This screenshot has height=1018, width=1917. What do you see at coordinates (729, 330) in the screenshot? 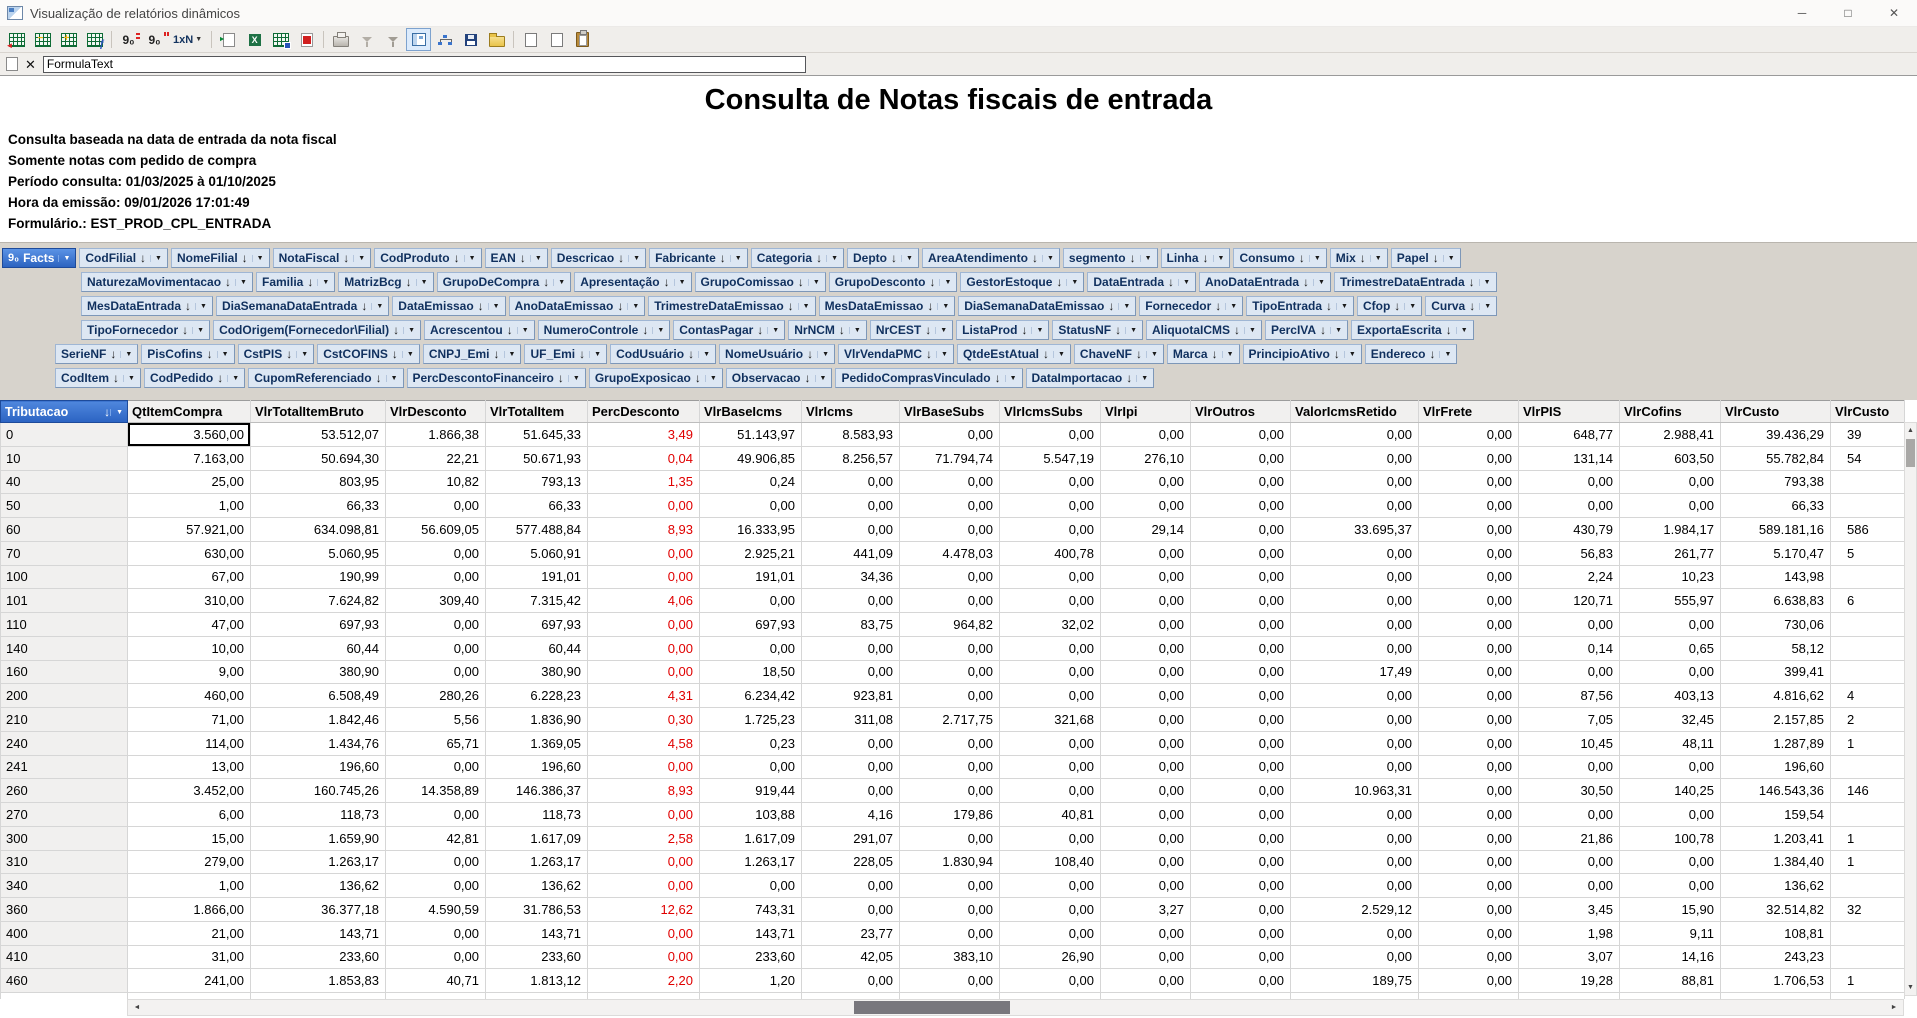
I see `dim-contaspagar: ContasPagar ↓ ▼` at bounding box center [729, 330].